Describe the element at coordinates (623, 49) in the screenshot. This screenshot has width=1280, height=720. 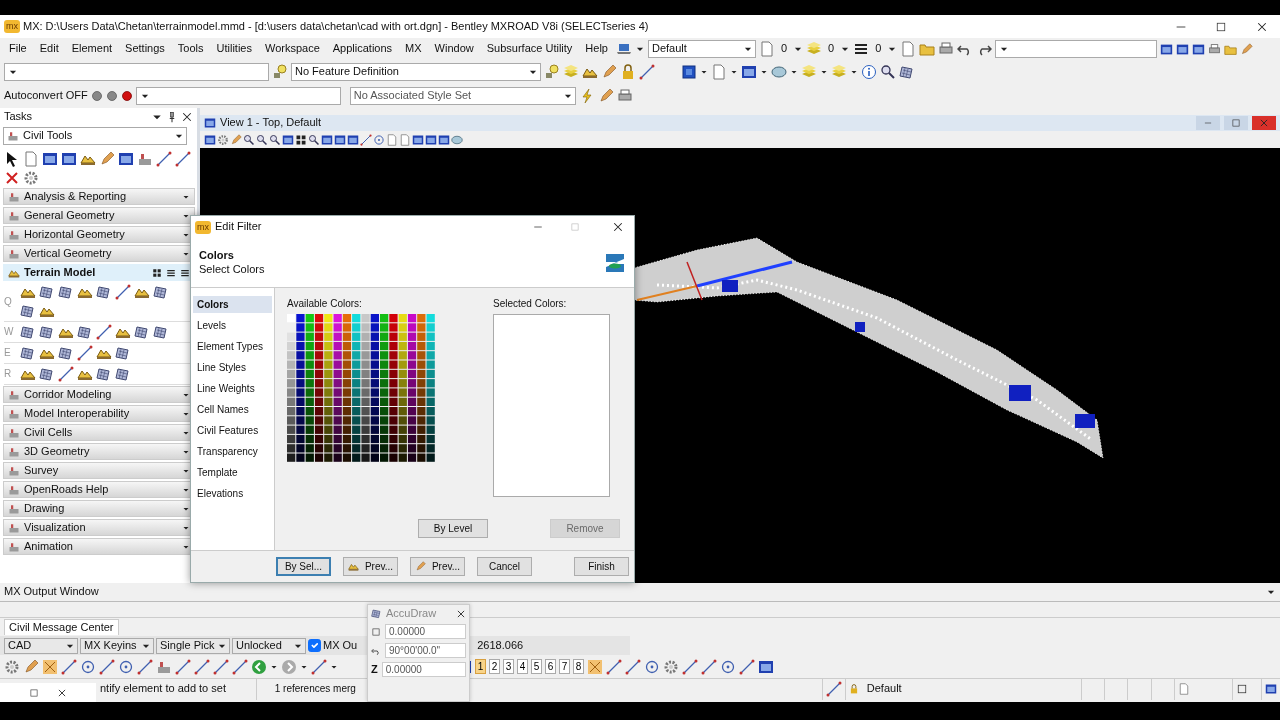
I see `laptop-icon` at that location.